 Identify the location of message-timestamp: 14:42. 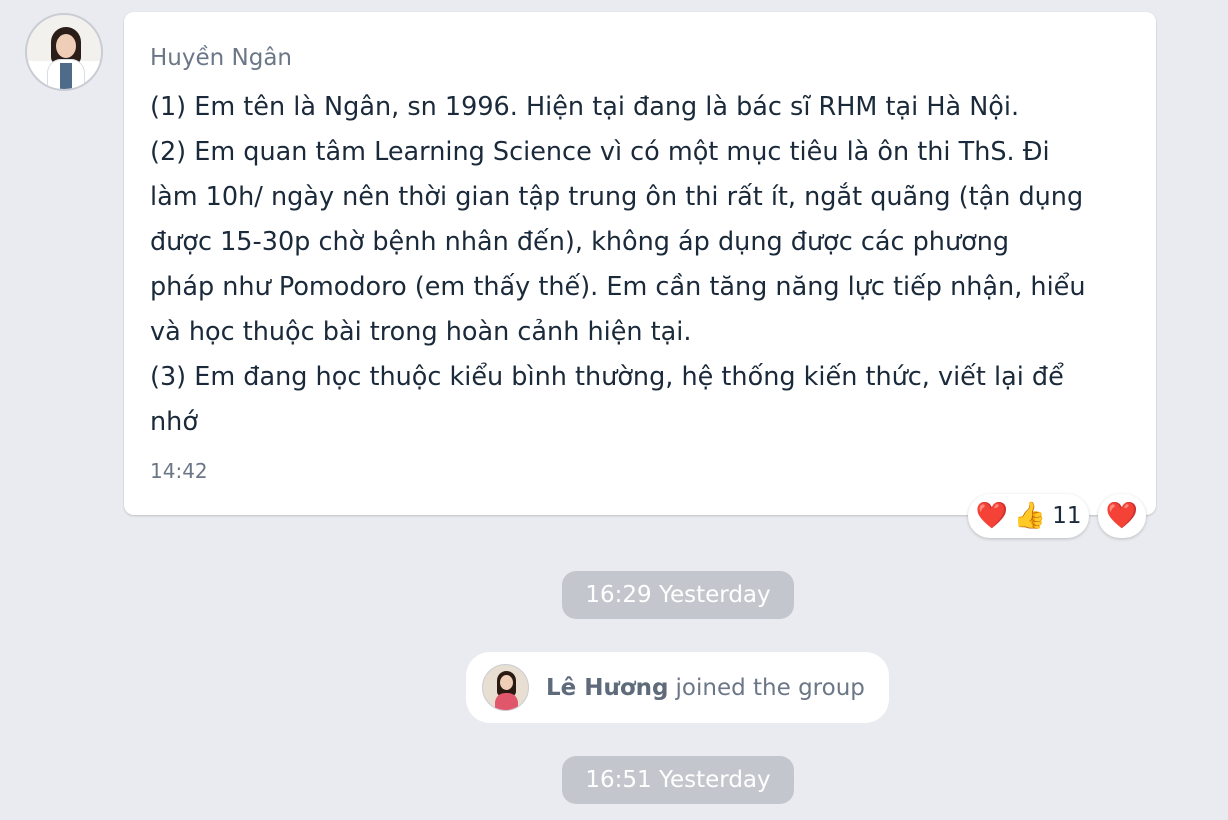
(179, 471).